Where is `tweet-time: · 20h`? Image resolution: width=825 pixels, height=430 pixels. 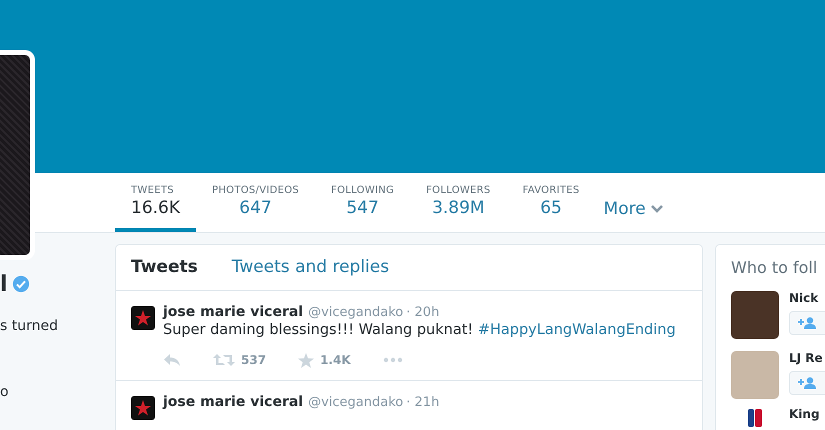 tweet-time: · 20h is located at coordinates (423, 312).